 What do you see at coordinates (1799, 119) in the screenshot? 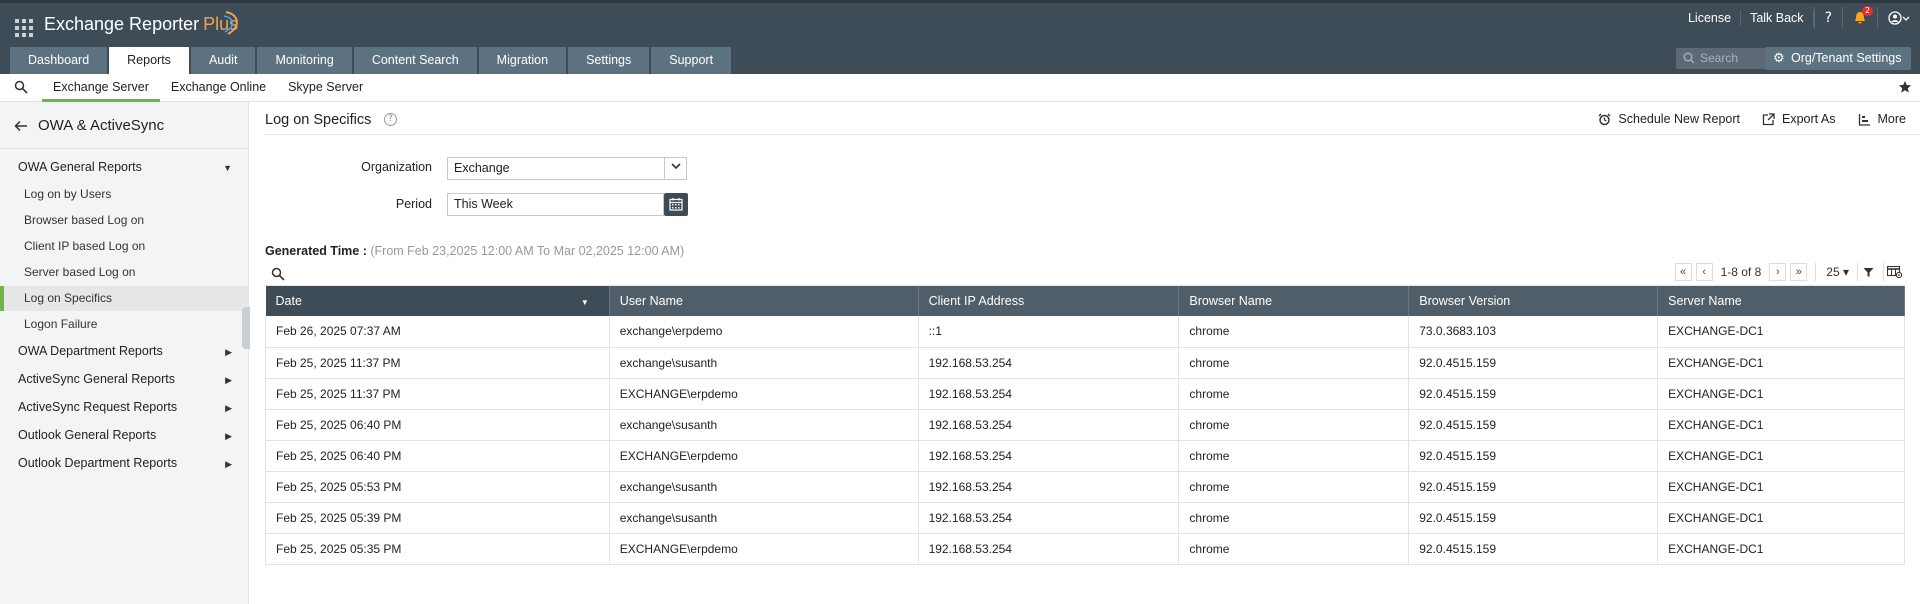
I see `export-as-button: Export As` at bounding box center [1799, 119].